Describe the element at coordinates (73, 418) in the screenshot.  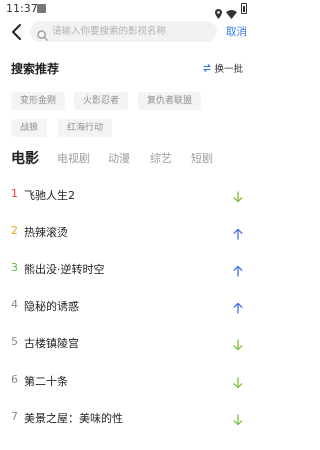
I see `rank-title: 美景之屋：美味的性` at that location.